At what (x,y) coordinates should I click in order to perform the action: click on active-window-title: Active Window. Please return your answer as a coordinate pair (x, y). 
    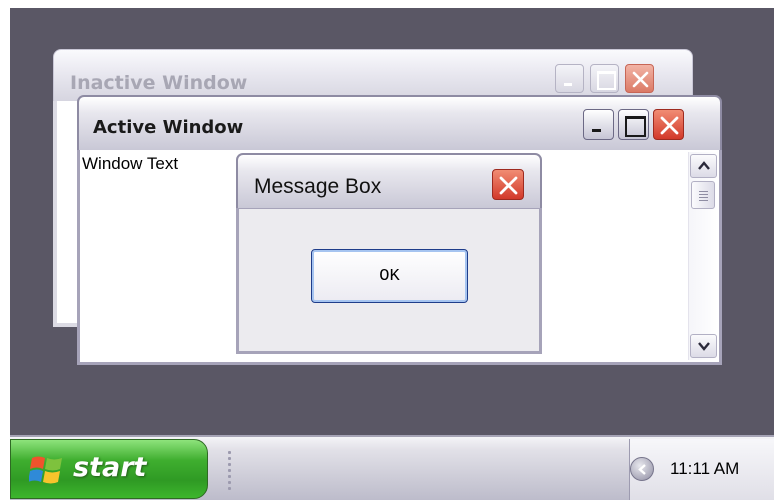
    Looking at the image, I should click on (168, 127).